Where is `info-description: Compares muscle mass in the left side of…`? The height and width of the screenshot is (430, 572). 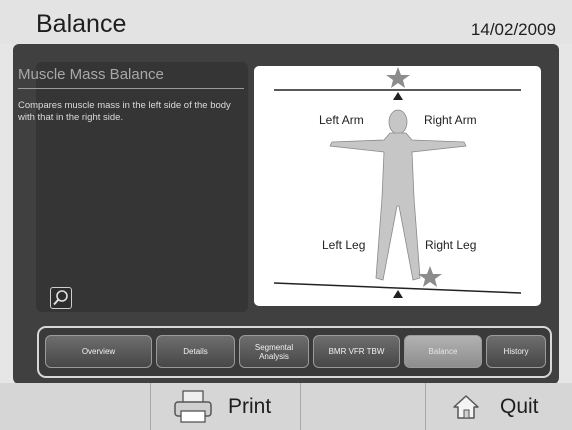 info-description: Compares muscle mass in the left side of… is located at coordinates (124, 111).